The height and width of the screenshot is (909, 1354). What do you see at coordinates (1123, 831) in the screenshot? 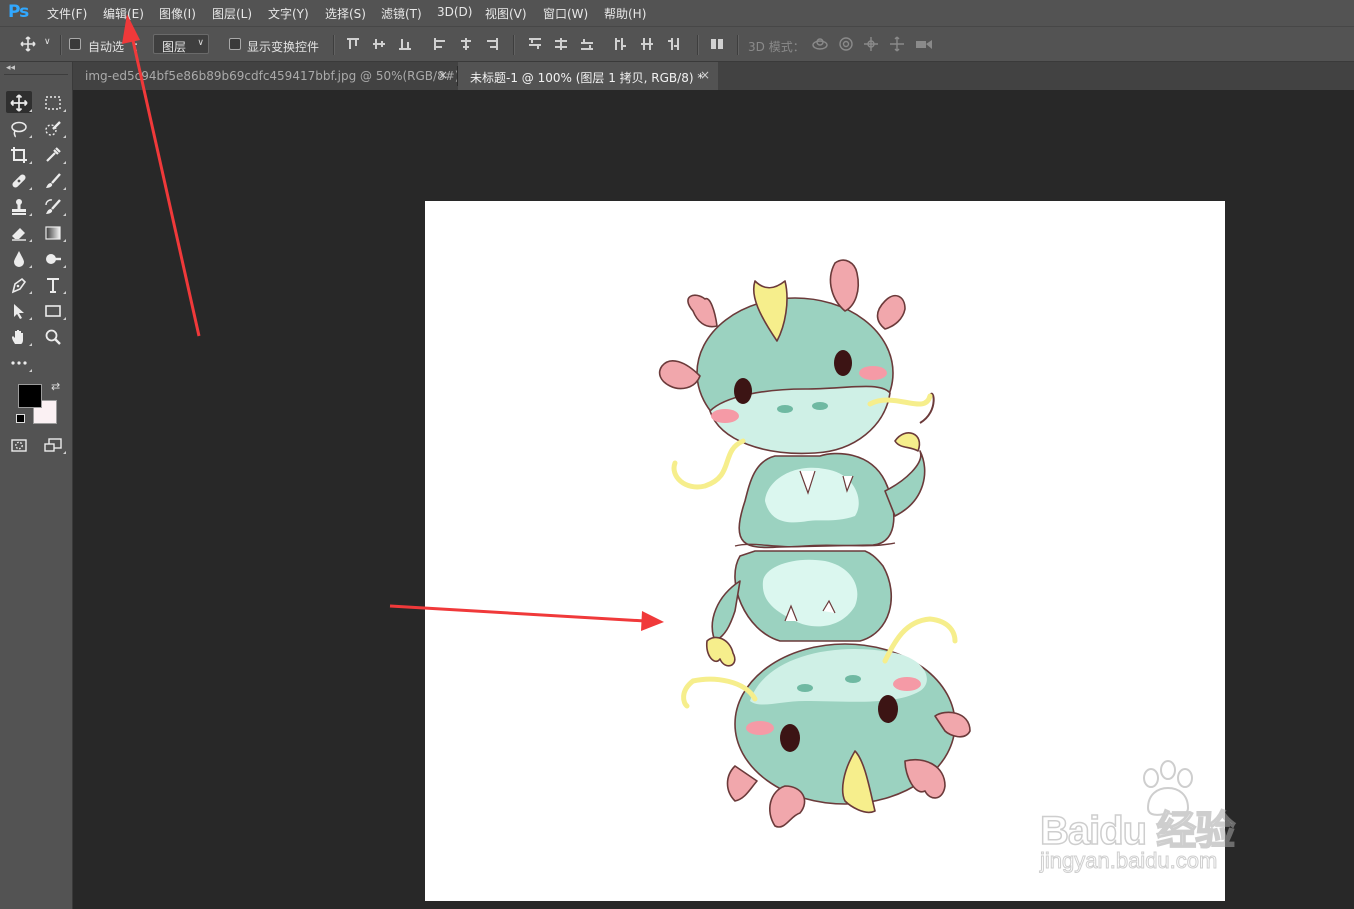
I see `watermark-du: du` at bounding box center [1123, 831].